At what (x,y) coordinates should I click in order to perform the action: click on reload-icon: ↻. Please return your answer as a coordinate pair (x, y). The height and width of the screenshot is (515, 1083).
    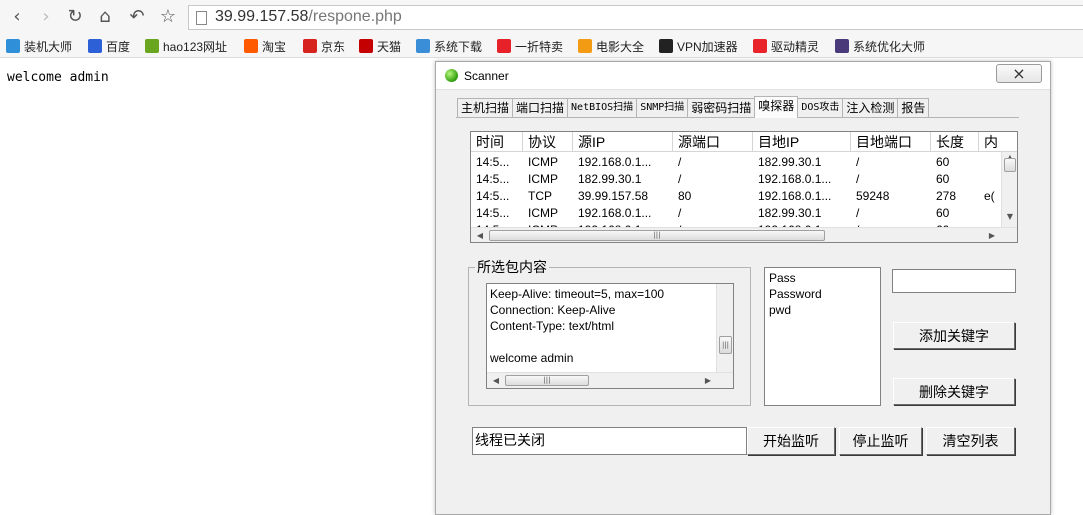
    Looking at the image, I should click on (75, 17).